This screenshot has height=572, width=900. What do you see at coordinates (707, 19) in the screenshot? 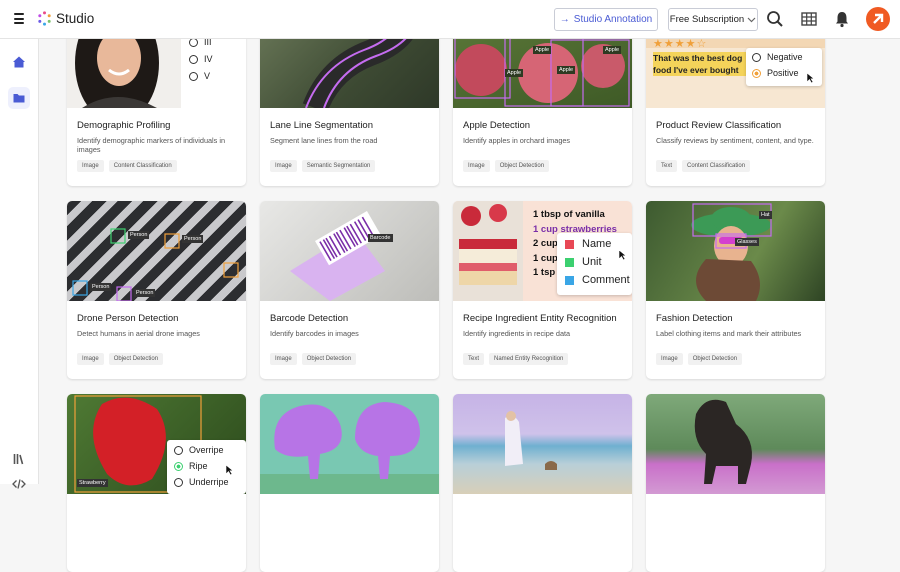
I see `subscription-label: Free Subscription` at bounding box center [707, 19].